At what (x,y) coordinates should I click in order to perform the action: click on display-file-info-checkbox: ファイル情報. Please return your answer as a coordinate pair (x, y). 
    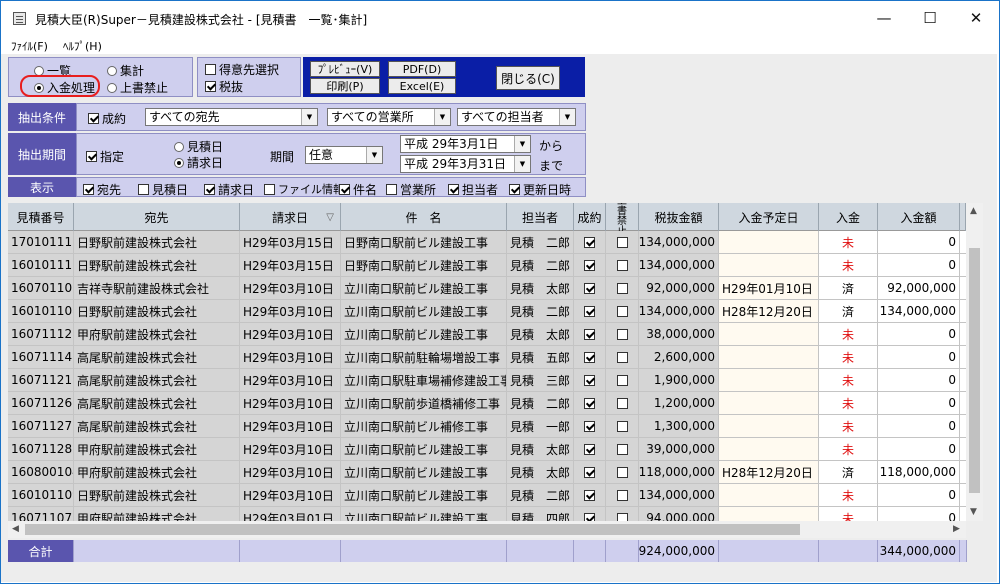
    Looking at the image, I should click on (304, 189).